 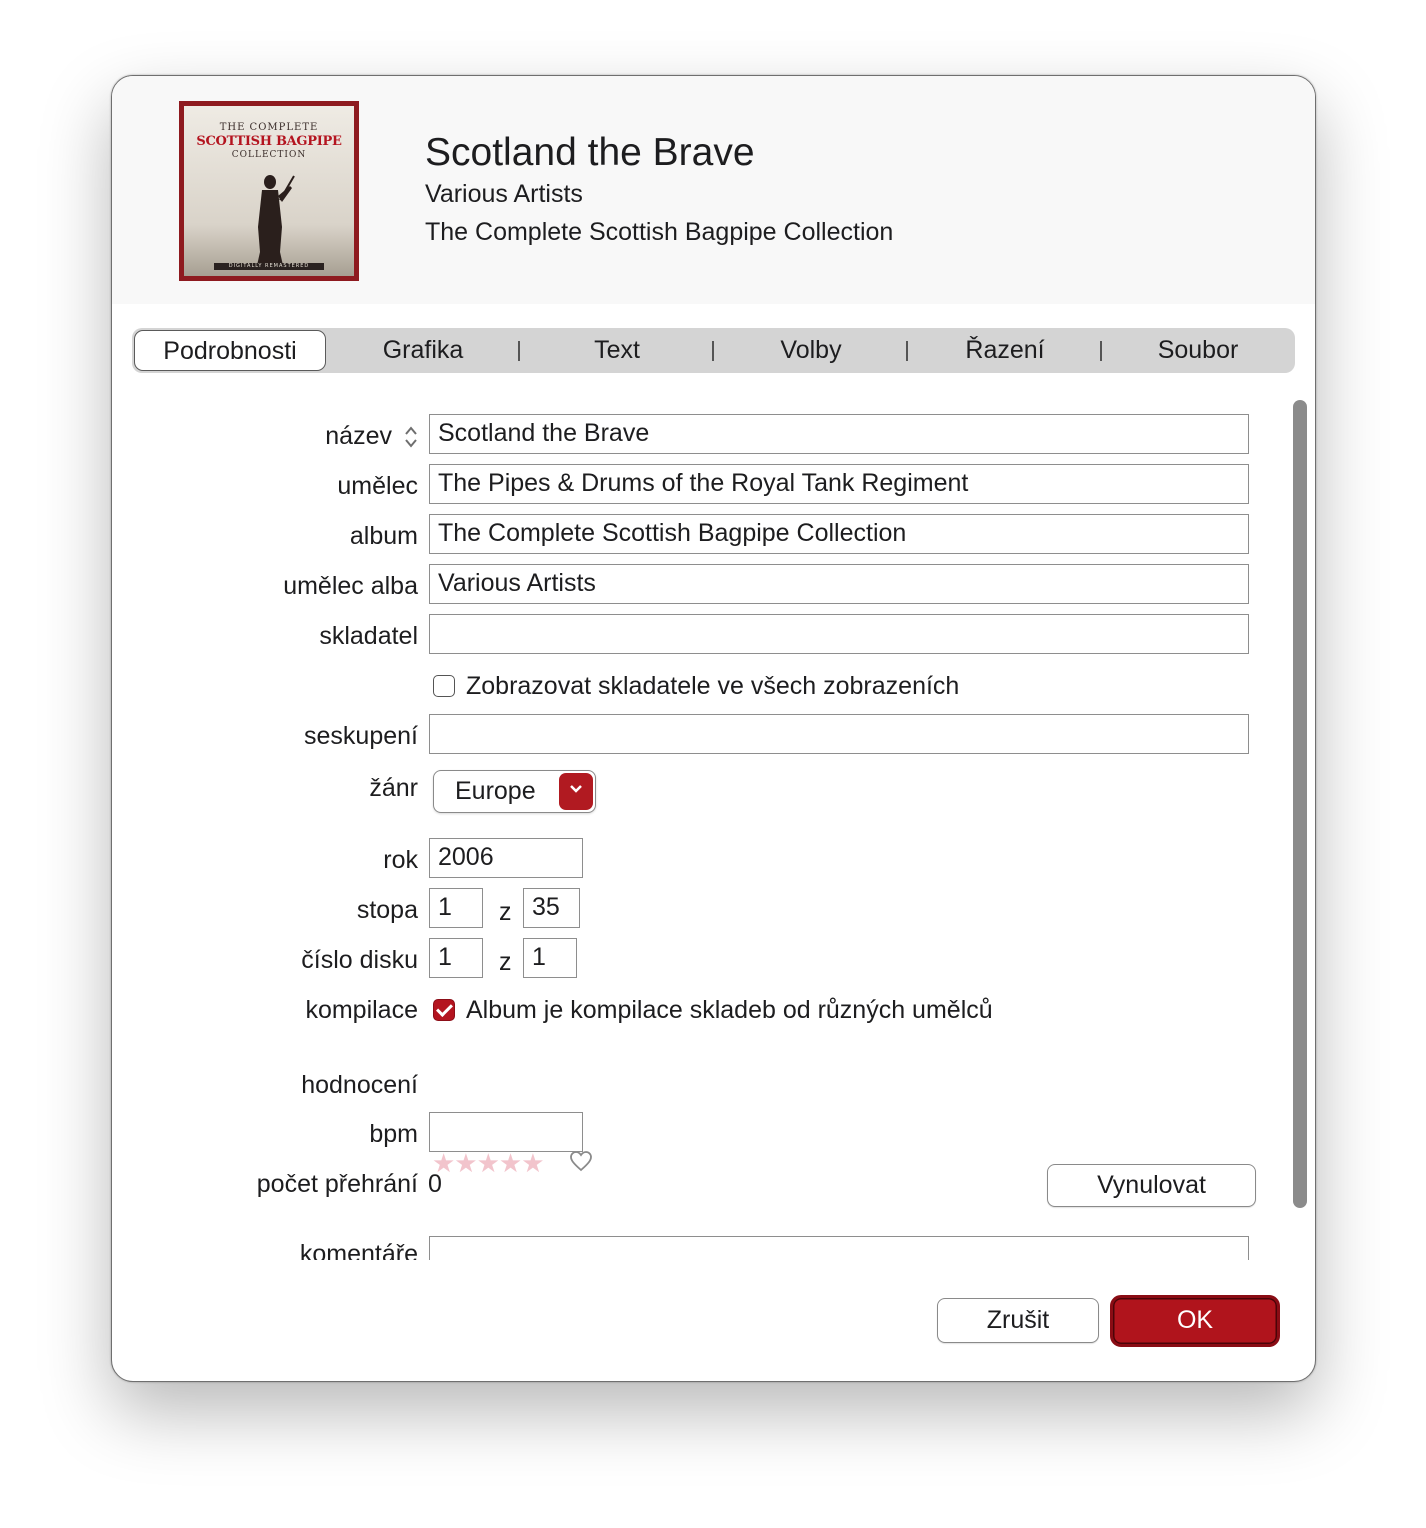 What do you see at coordinates (839, 734) in the screenshot?
I see `grouping-field` at bounding box center [839, 734].